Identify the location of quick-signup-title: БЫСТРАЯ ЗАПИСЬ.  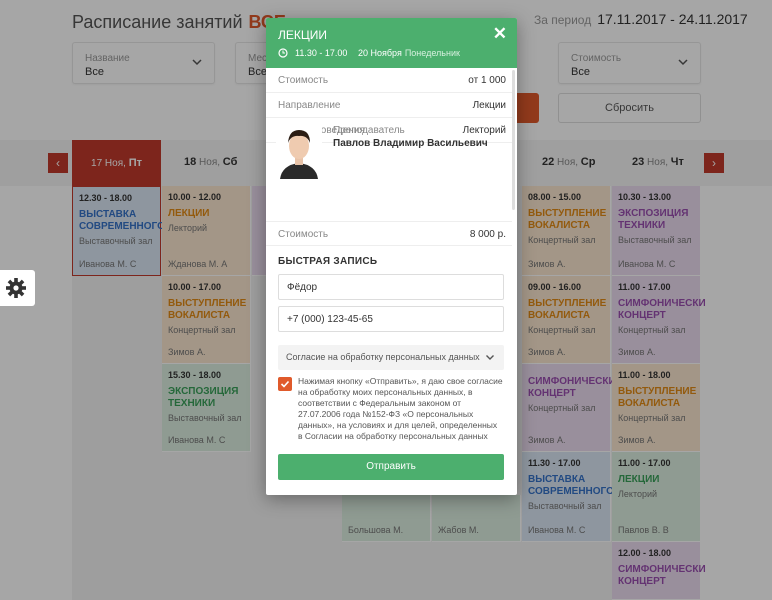
(328, 261).